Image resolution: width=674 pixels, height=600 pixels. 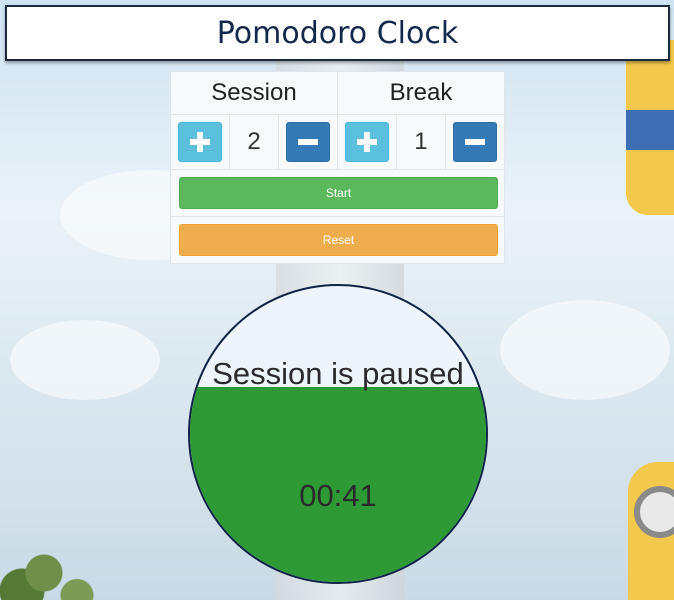 I want to click on page-title: Pomodoro Clock, so click(x=337, y=33).